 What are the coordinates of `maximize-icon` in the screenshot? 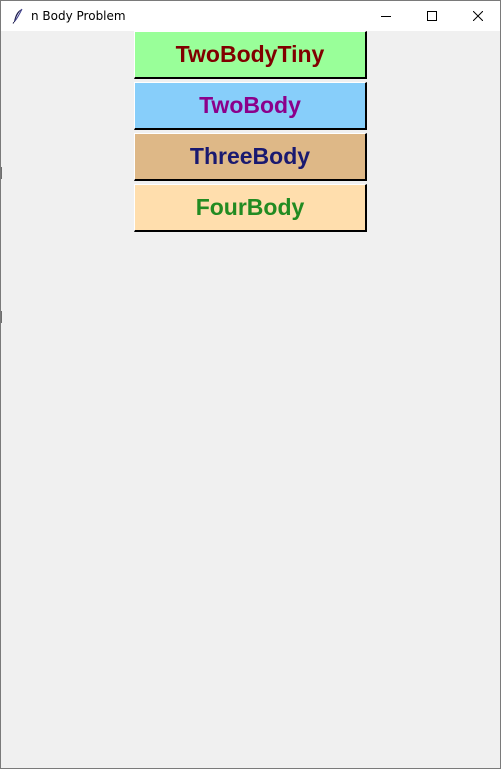 It's located at (432, 16).